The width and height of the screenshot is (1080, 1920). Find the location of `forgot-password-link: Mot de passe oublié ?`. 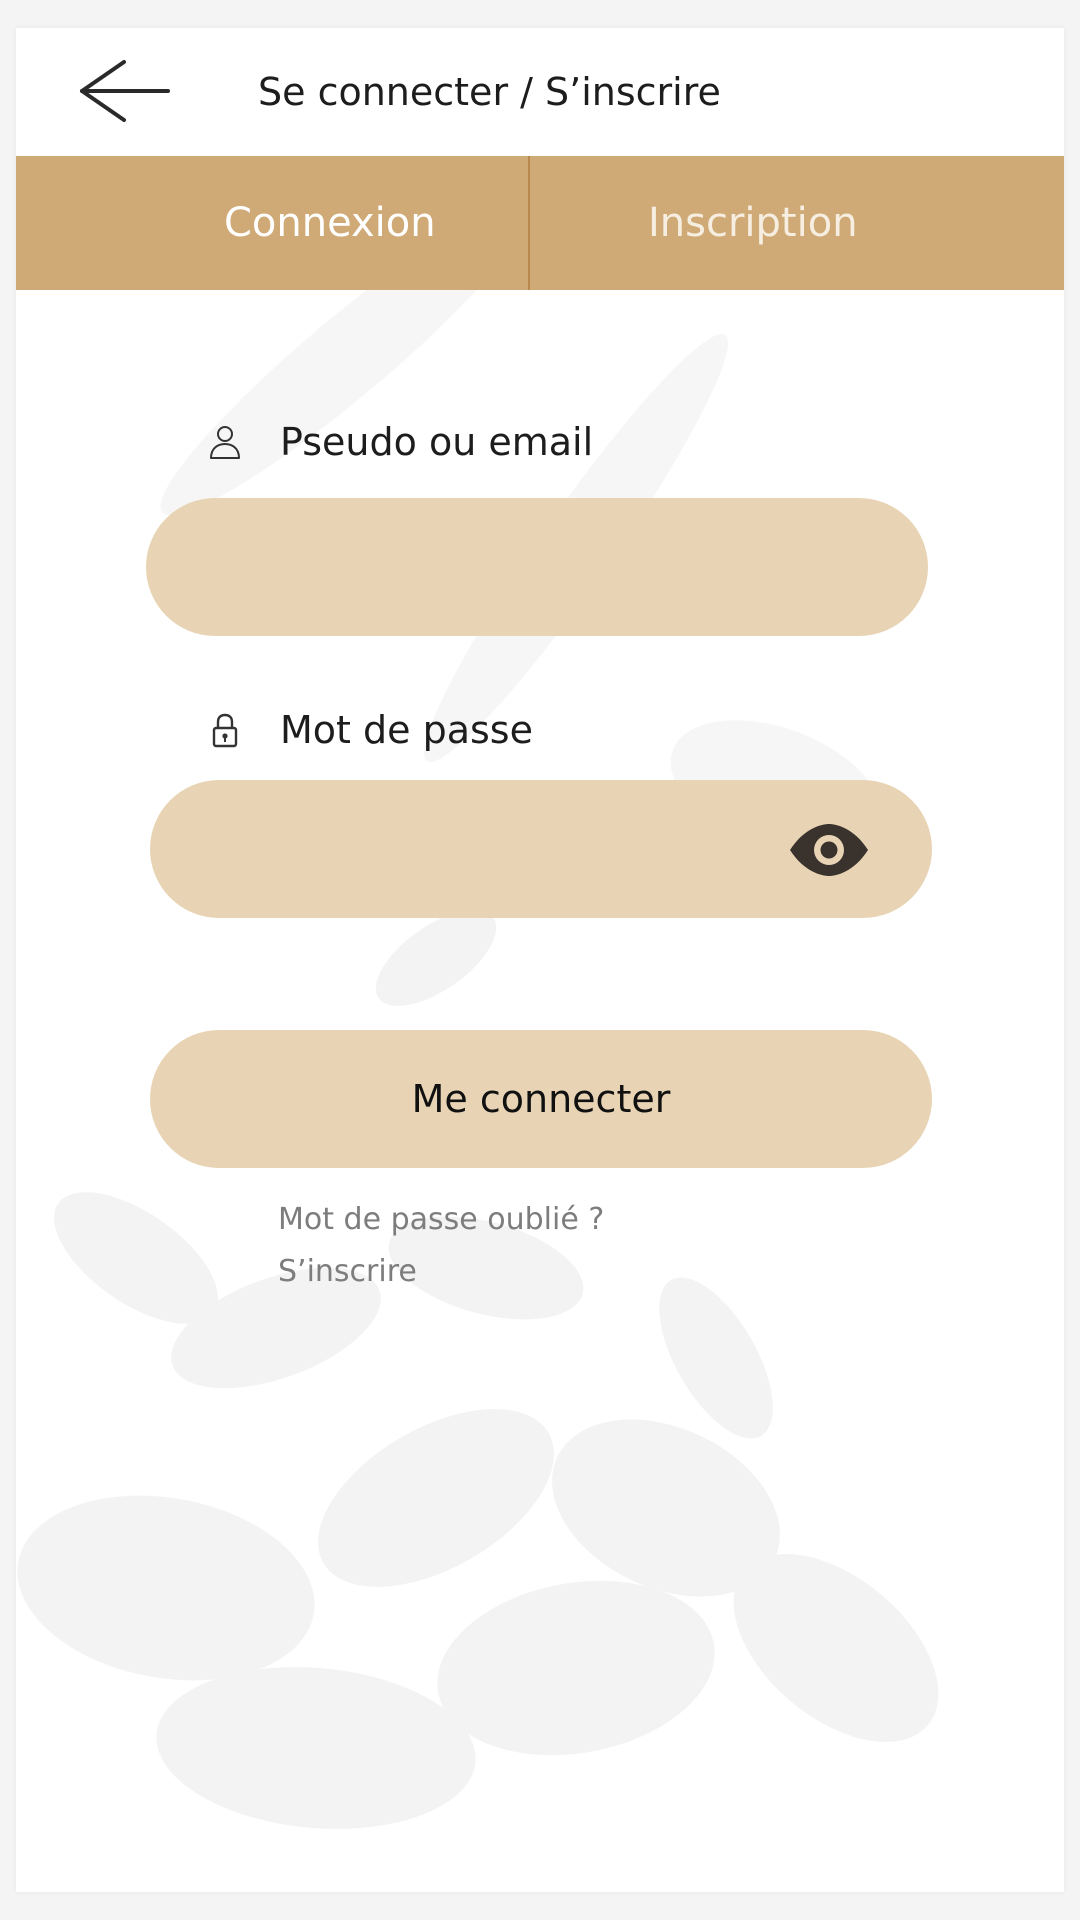

forgot-password-link: Mot de passe oublié ? is located at coordinates (441, 1219).